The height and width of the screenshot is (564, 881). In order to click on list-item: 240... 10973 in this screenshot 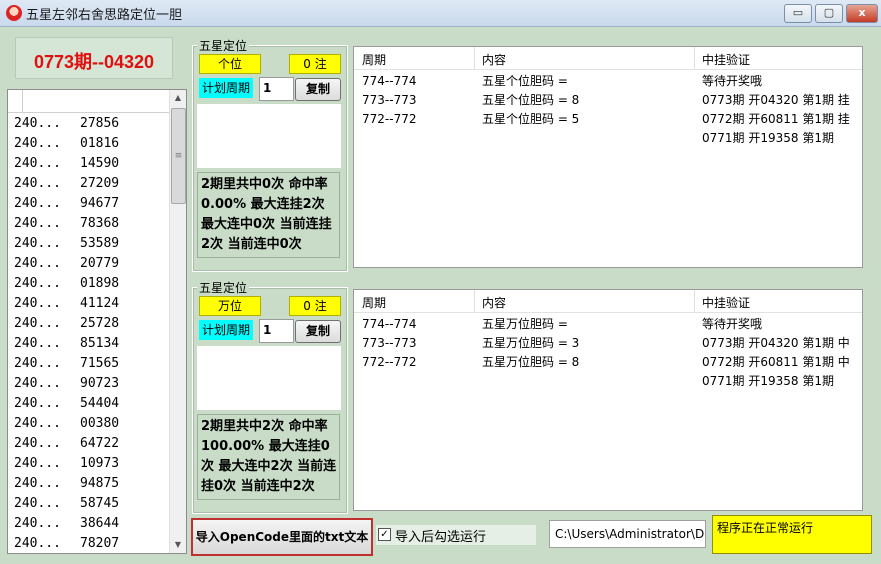, I will do `click(88, 464)`.